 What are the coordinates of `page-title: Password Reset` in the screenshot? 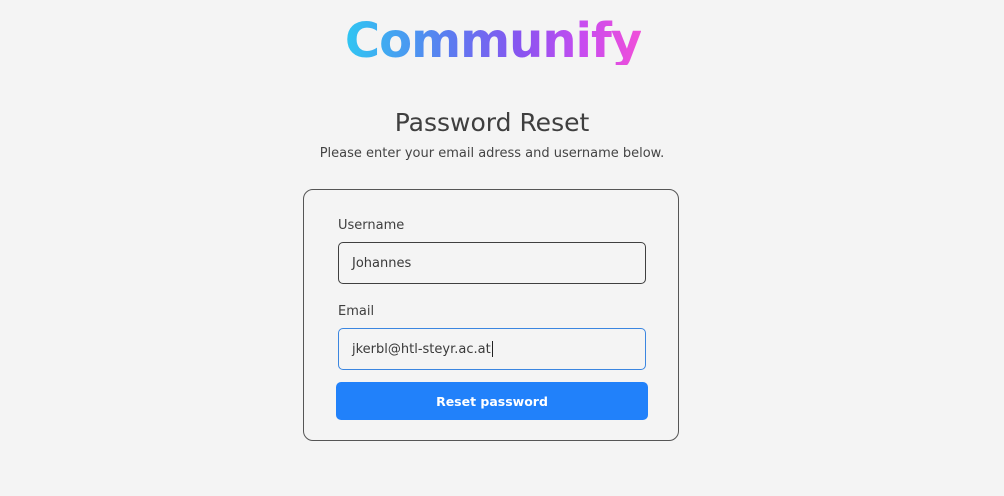 It's located at (492, 122).